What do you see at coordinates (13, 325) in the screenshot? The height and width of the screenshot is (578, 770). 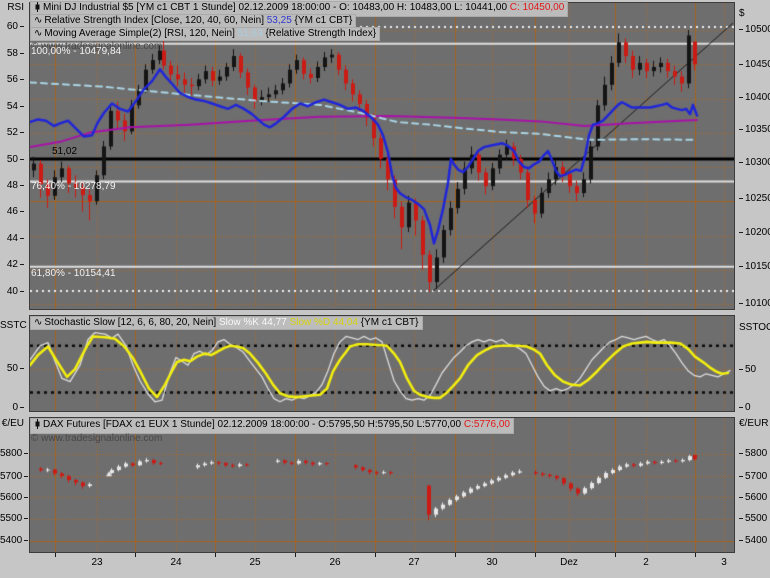 I see `axis-title-left-12: SSTC` at bounding box center [13, 325].